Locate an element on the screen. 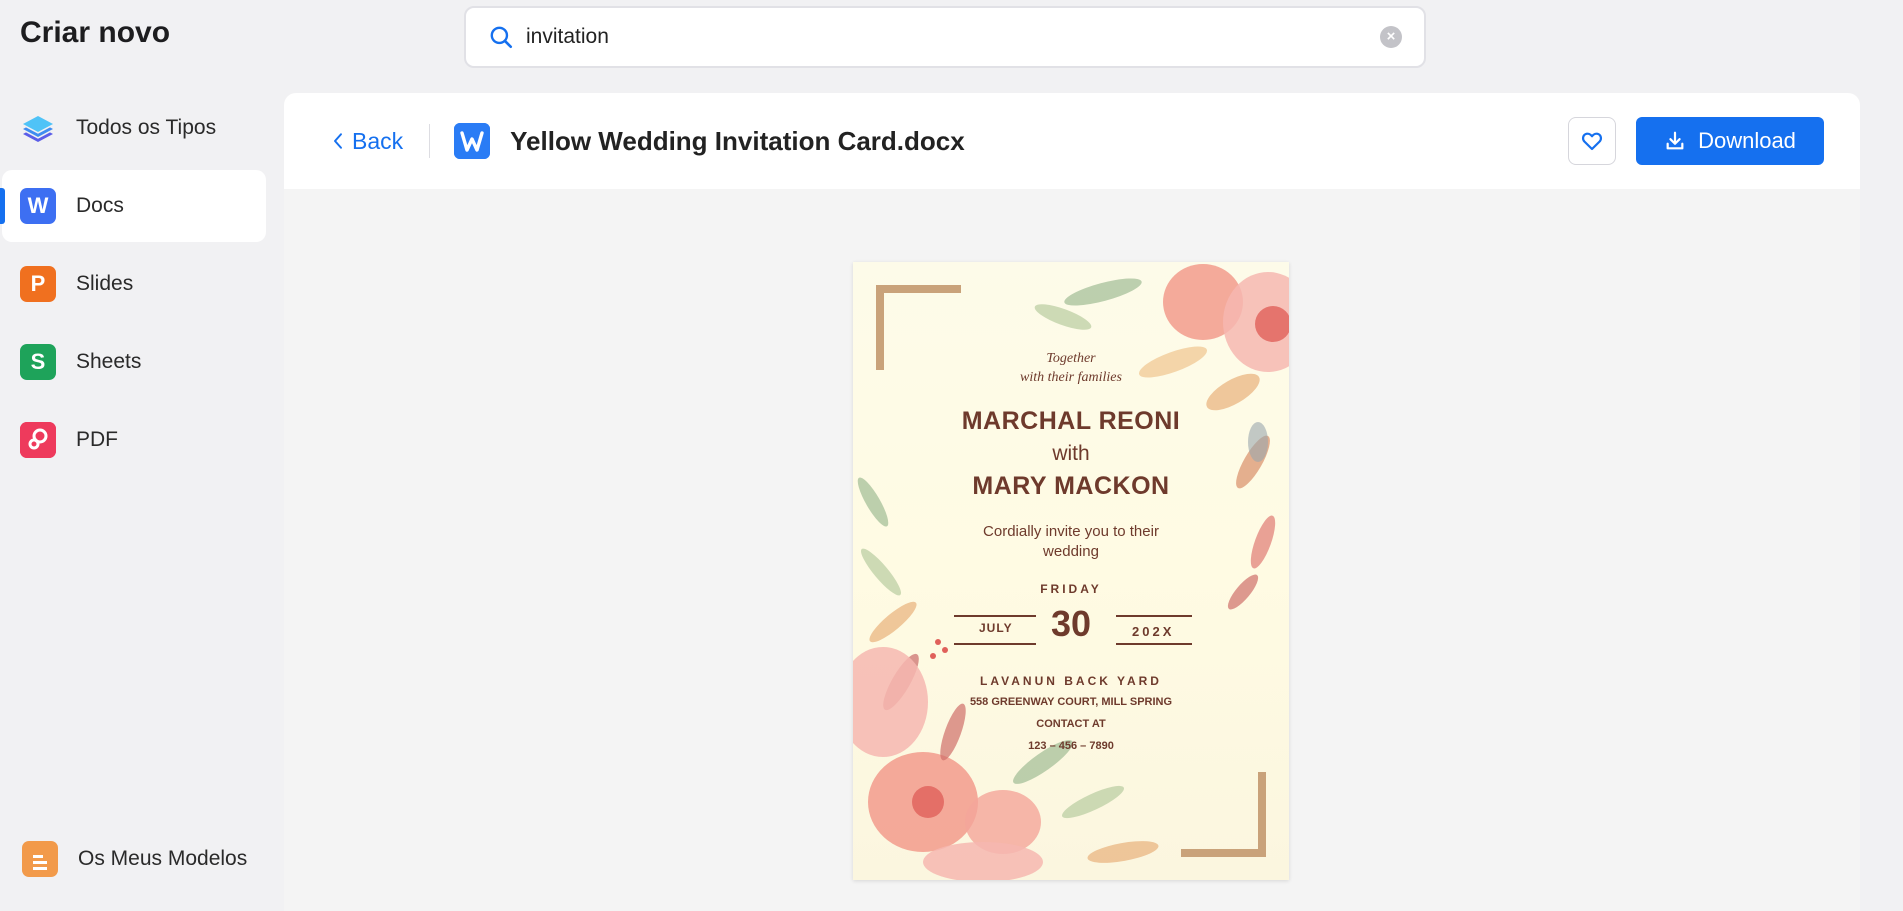 The width and height of the screenshot is (1903, 911). heart-icon is located at coordinates (1592, 141).